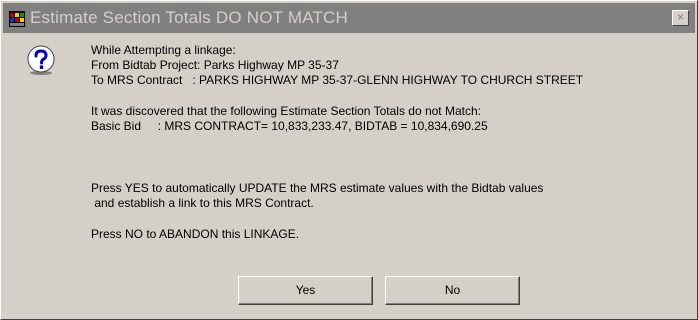 This screenshot has height=320, width=698. Describe the element at coordinates (17, 19) in the screenshot. I see `app-icon` at that location.